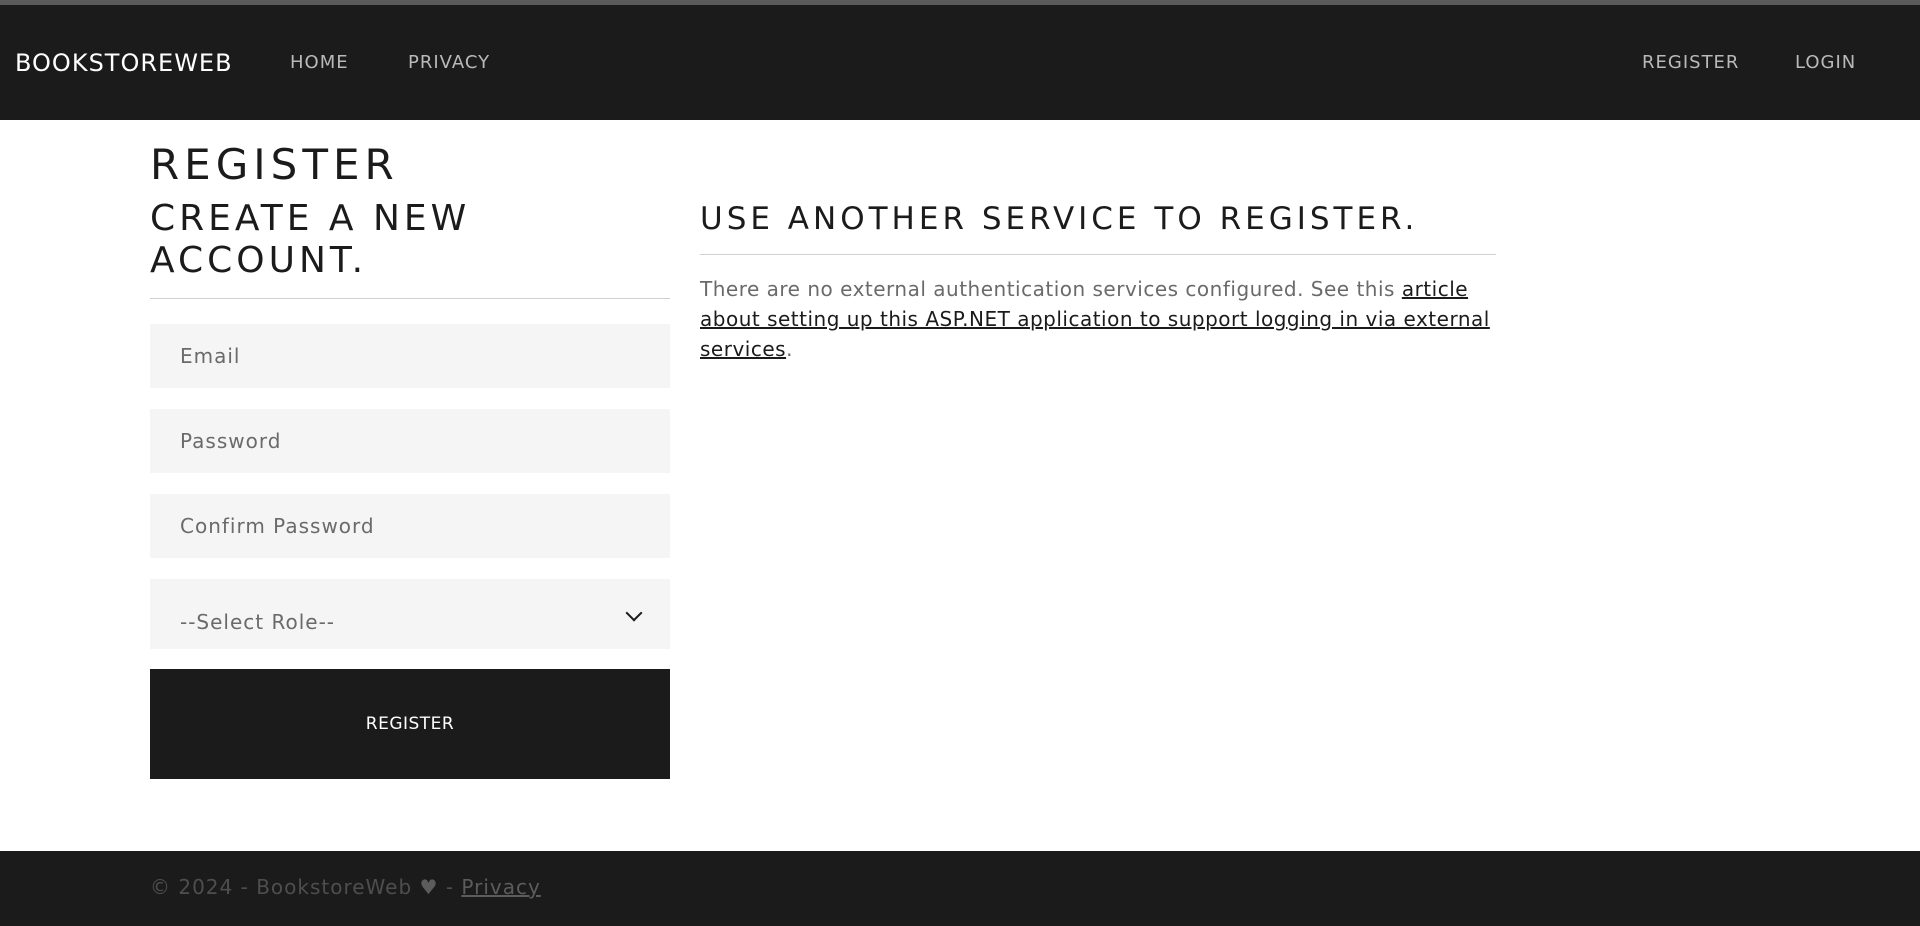  I want to click on external-title: USE ANOTHER SERVICE TO REGISTER., so click(1059, 219).